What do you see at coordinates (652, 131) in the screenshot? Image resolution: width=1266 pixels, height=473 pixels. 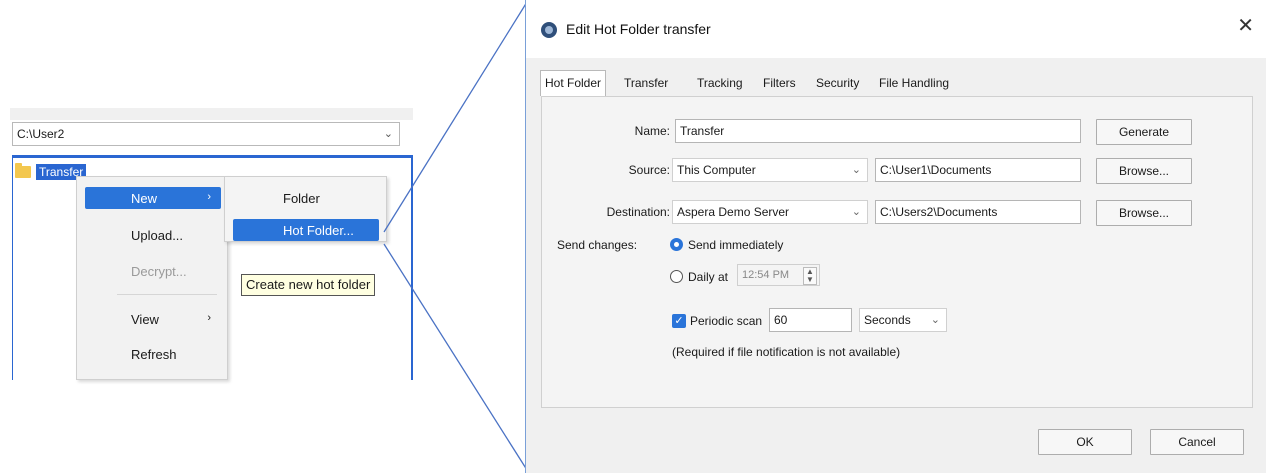 I see `name-label: Name:` at bounding box center [652, 131].